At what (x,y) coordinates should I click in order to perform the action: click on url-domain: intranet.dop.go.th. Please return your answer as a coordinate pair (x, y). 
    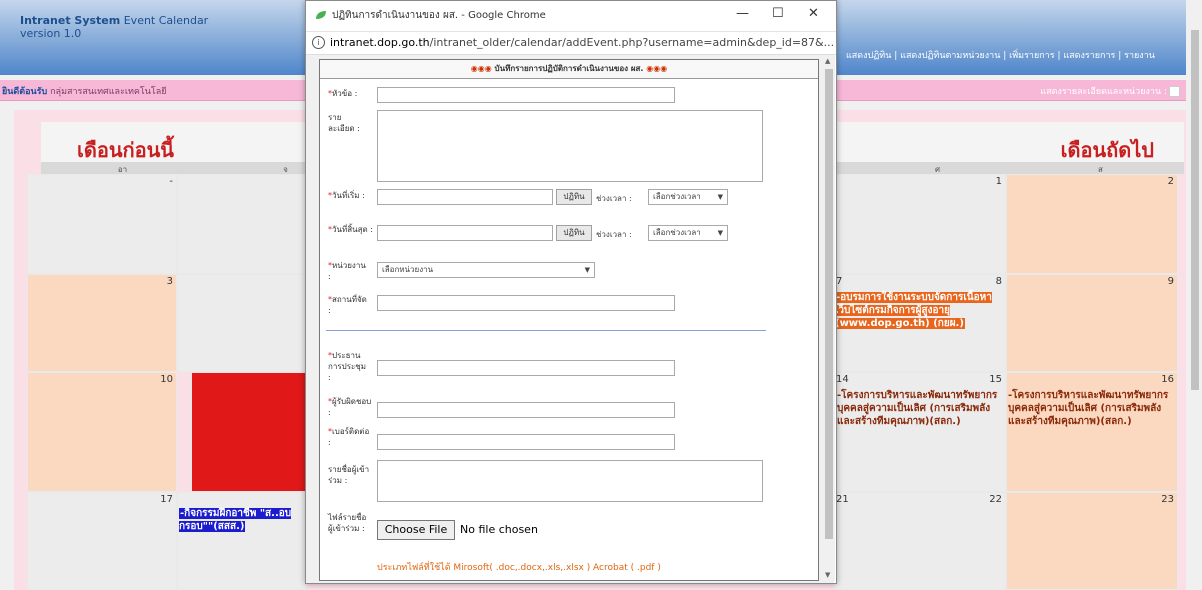
    Looking at the image, I should click on (380, 42).